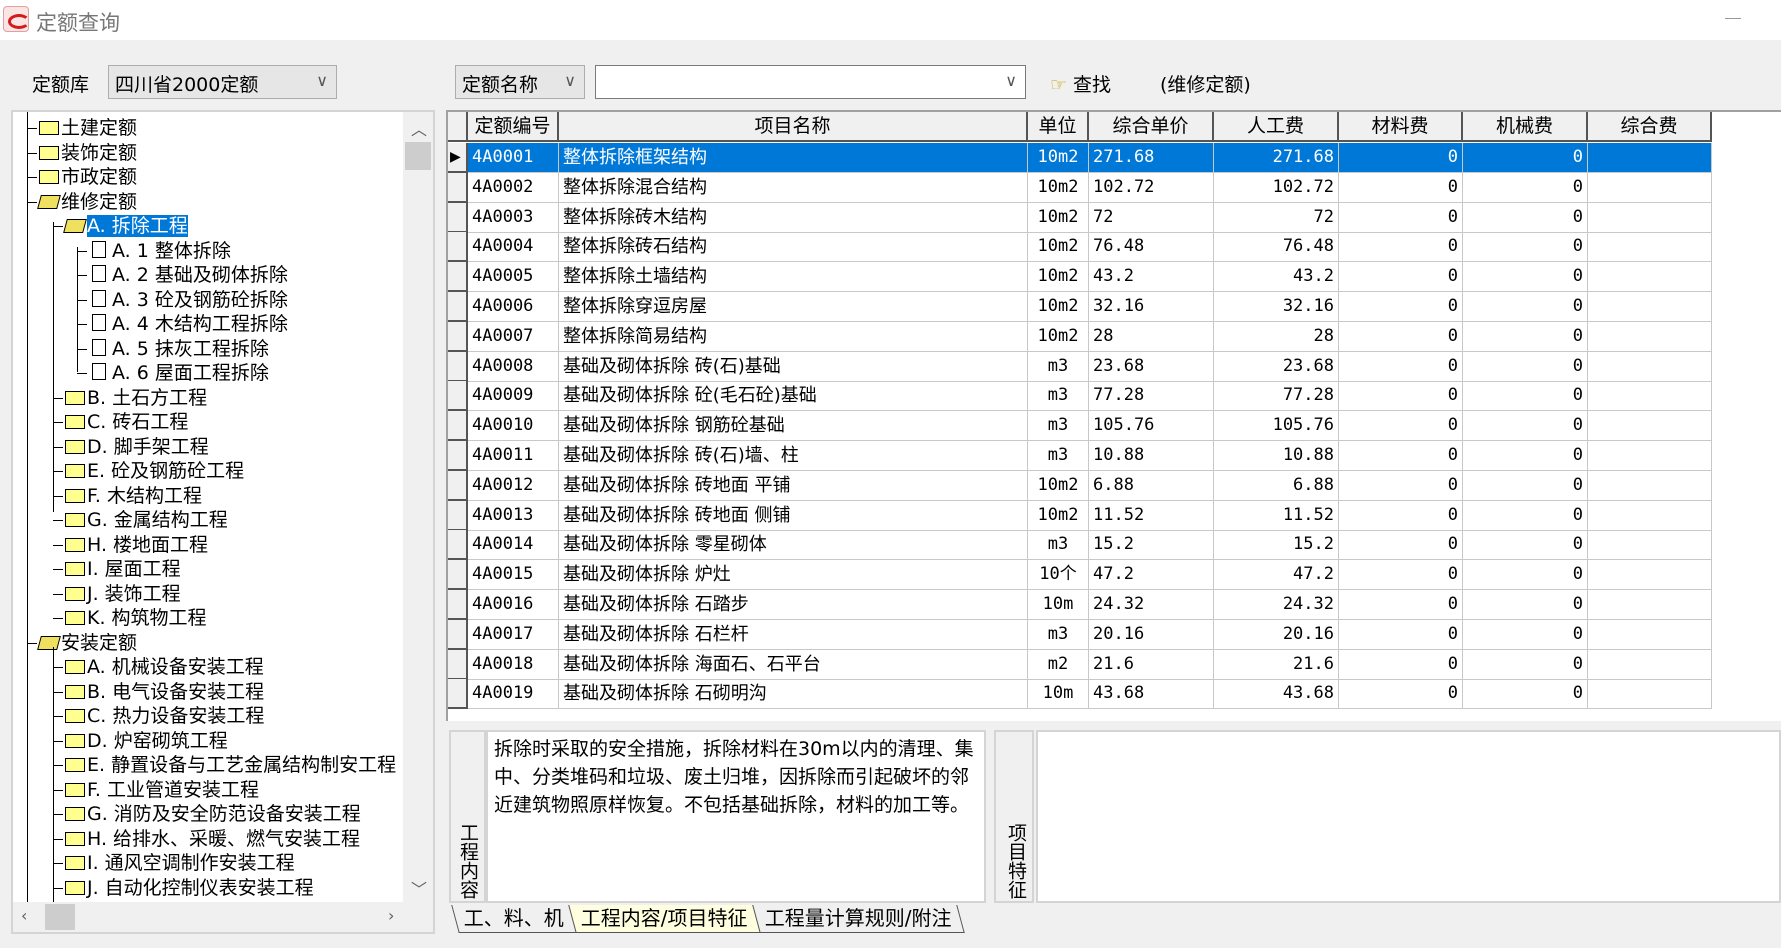  I want to click on tree-item: J. 装饰工程, so click(123, 594).